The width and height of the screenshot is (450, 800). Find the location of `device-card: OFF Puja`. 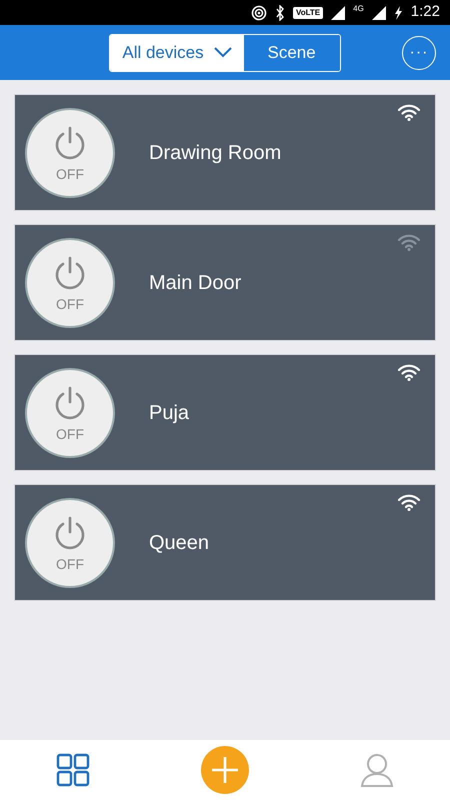

device-card: OFF Puja is located at coordinates (225, 412).